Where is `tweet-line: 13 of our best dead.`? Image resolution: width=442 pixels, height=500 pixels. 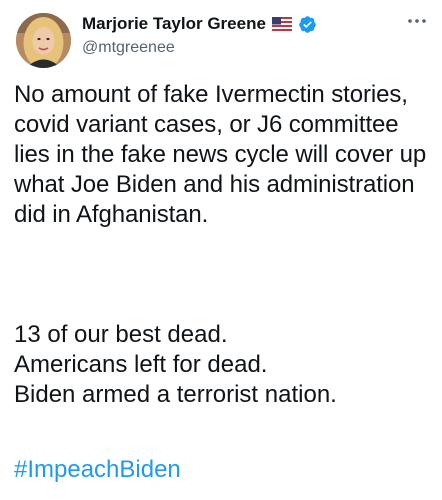
tweet-line: 13 of our best dead. is located at coordinates (121, 334).